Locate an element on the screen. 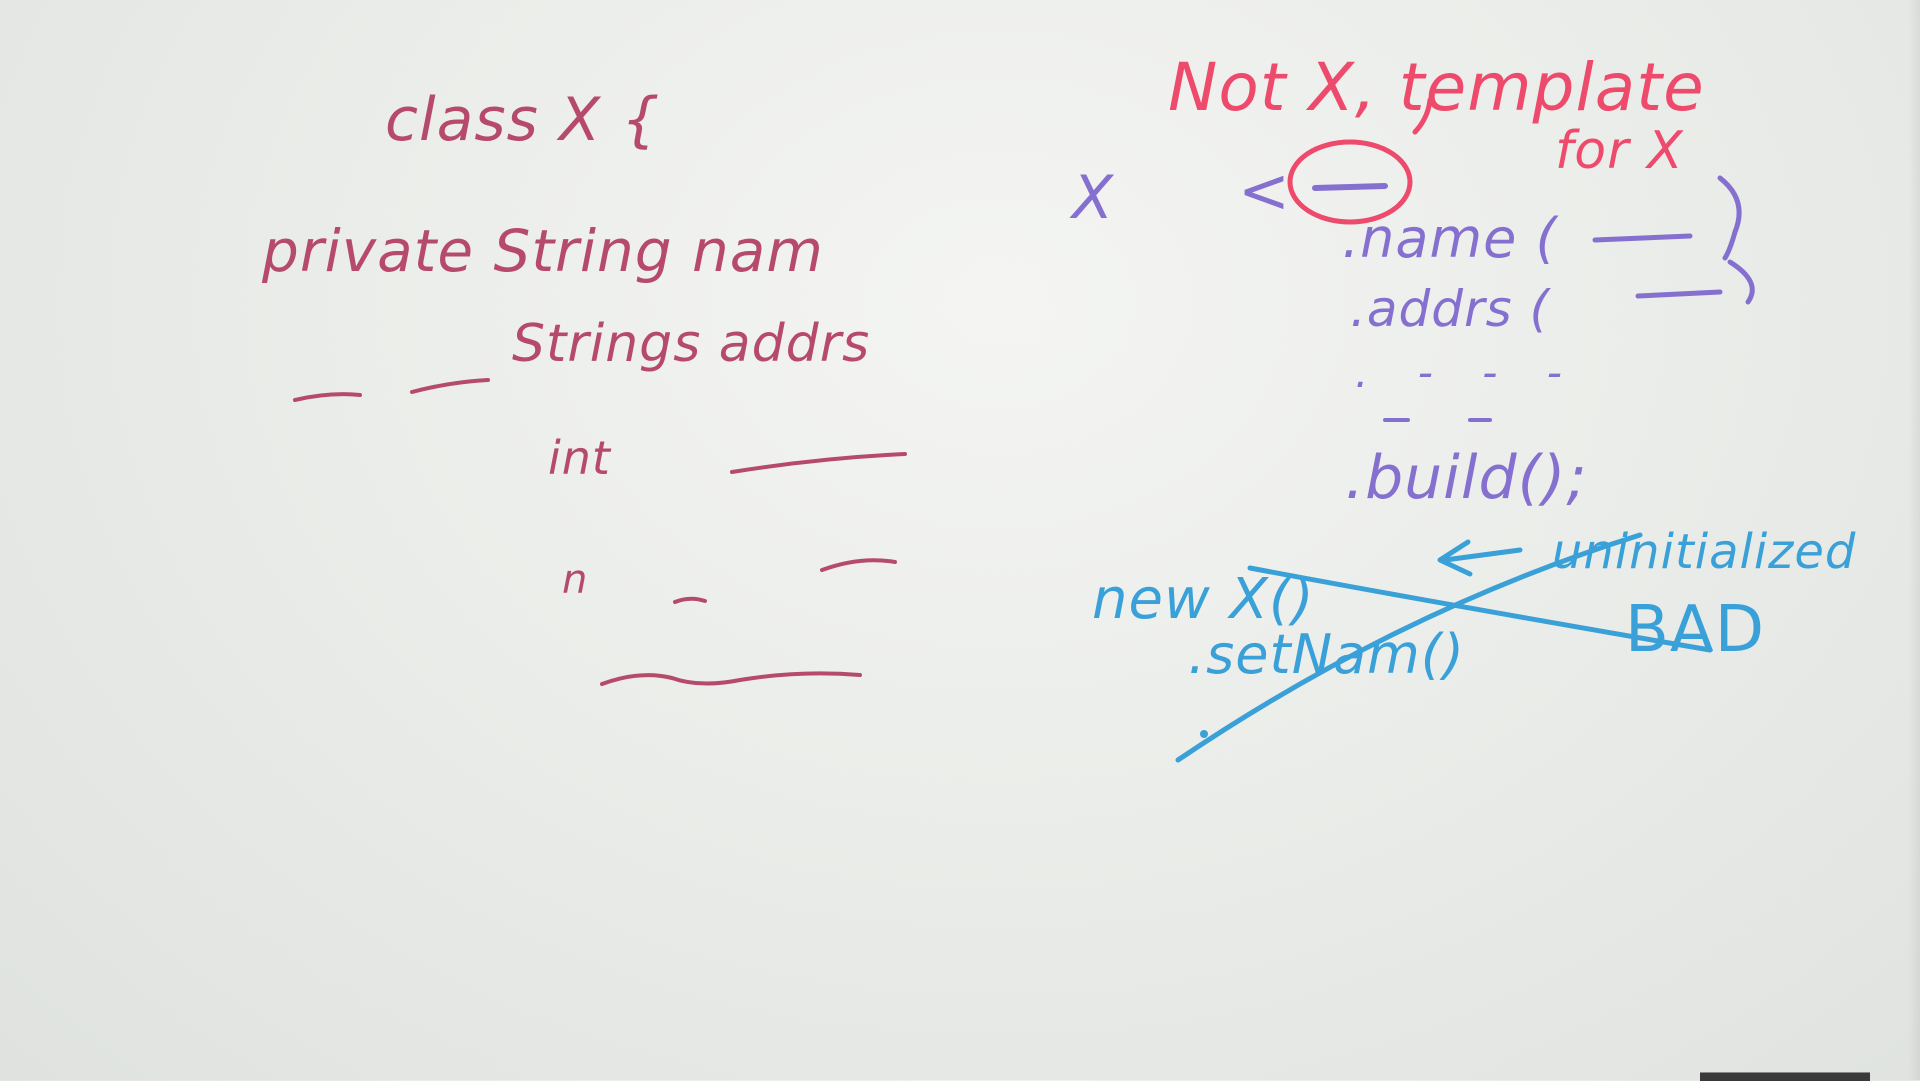 The image size is (1920, 1081). pink-comma is located at coordinates (1422, 116).